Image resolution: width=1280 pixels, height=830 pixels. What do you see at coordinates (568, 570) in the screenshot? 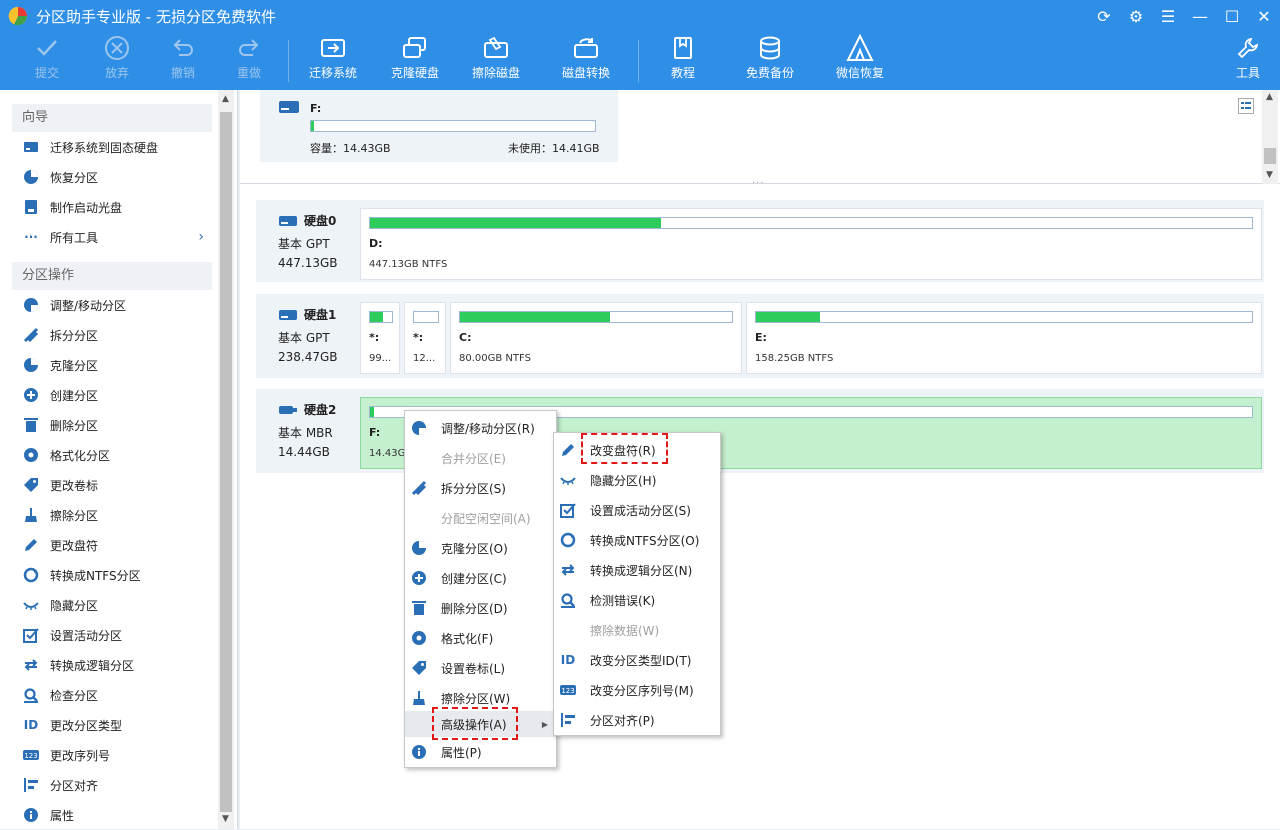
I see `convert-arrows-icon` at bounding box center [568, 570].